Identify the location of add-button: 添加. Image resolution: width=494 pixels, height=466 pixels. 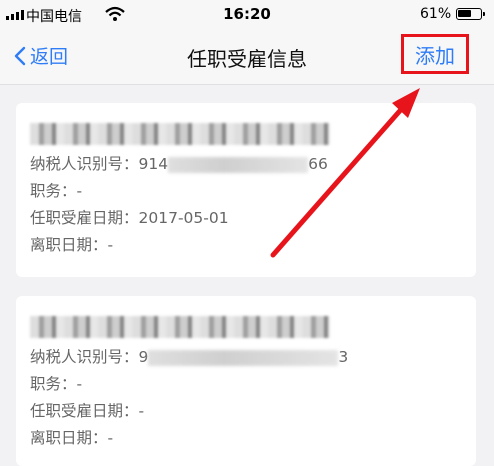
(435, 54).